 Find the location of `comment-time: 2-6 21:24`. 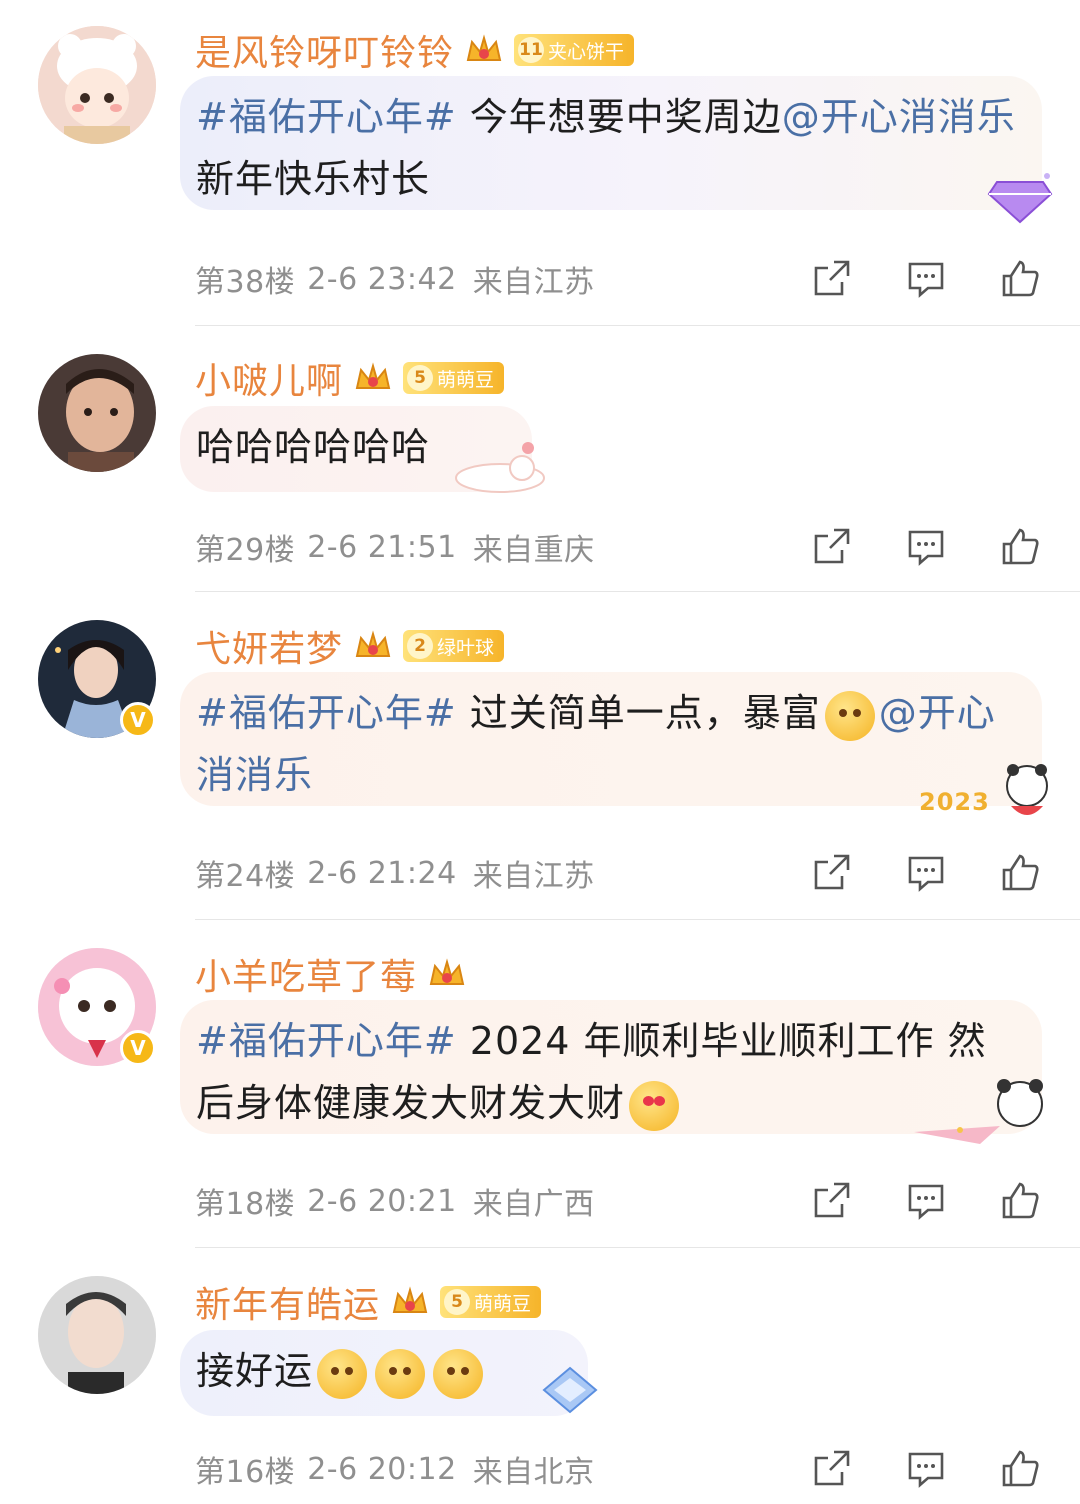

comment-time: 2-6 21:24 is located at coordinates (382, 873).